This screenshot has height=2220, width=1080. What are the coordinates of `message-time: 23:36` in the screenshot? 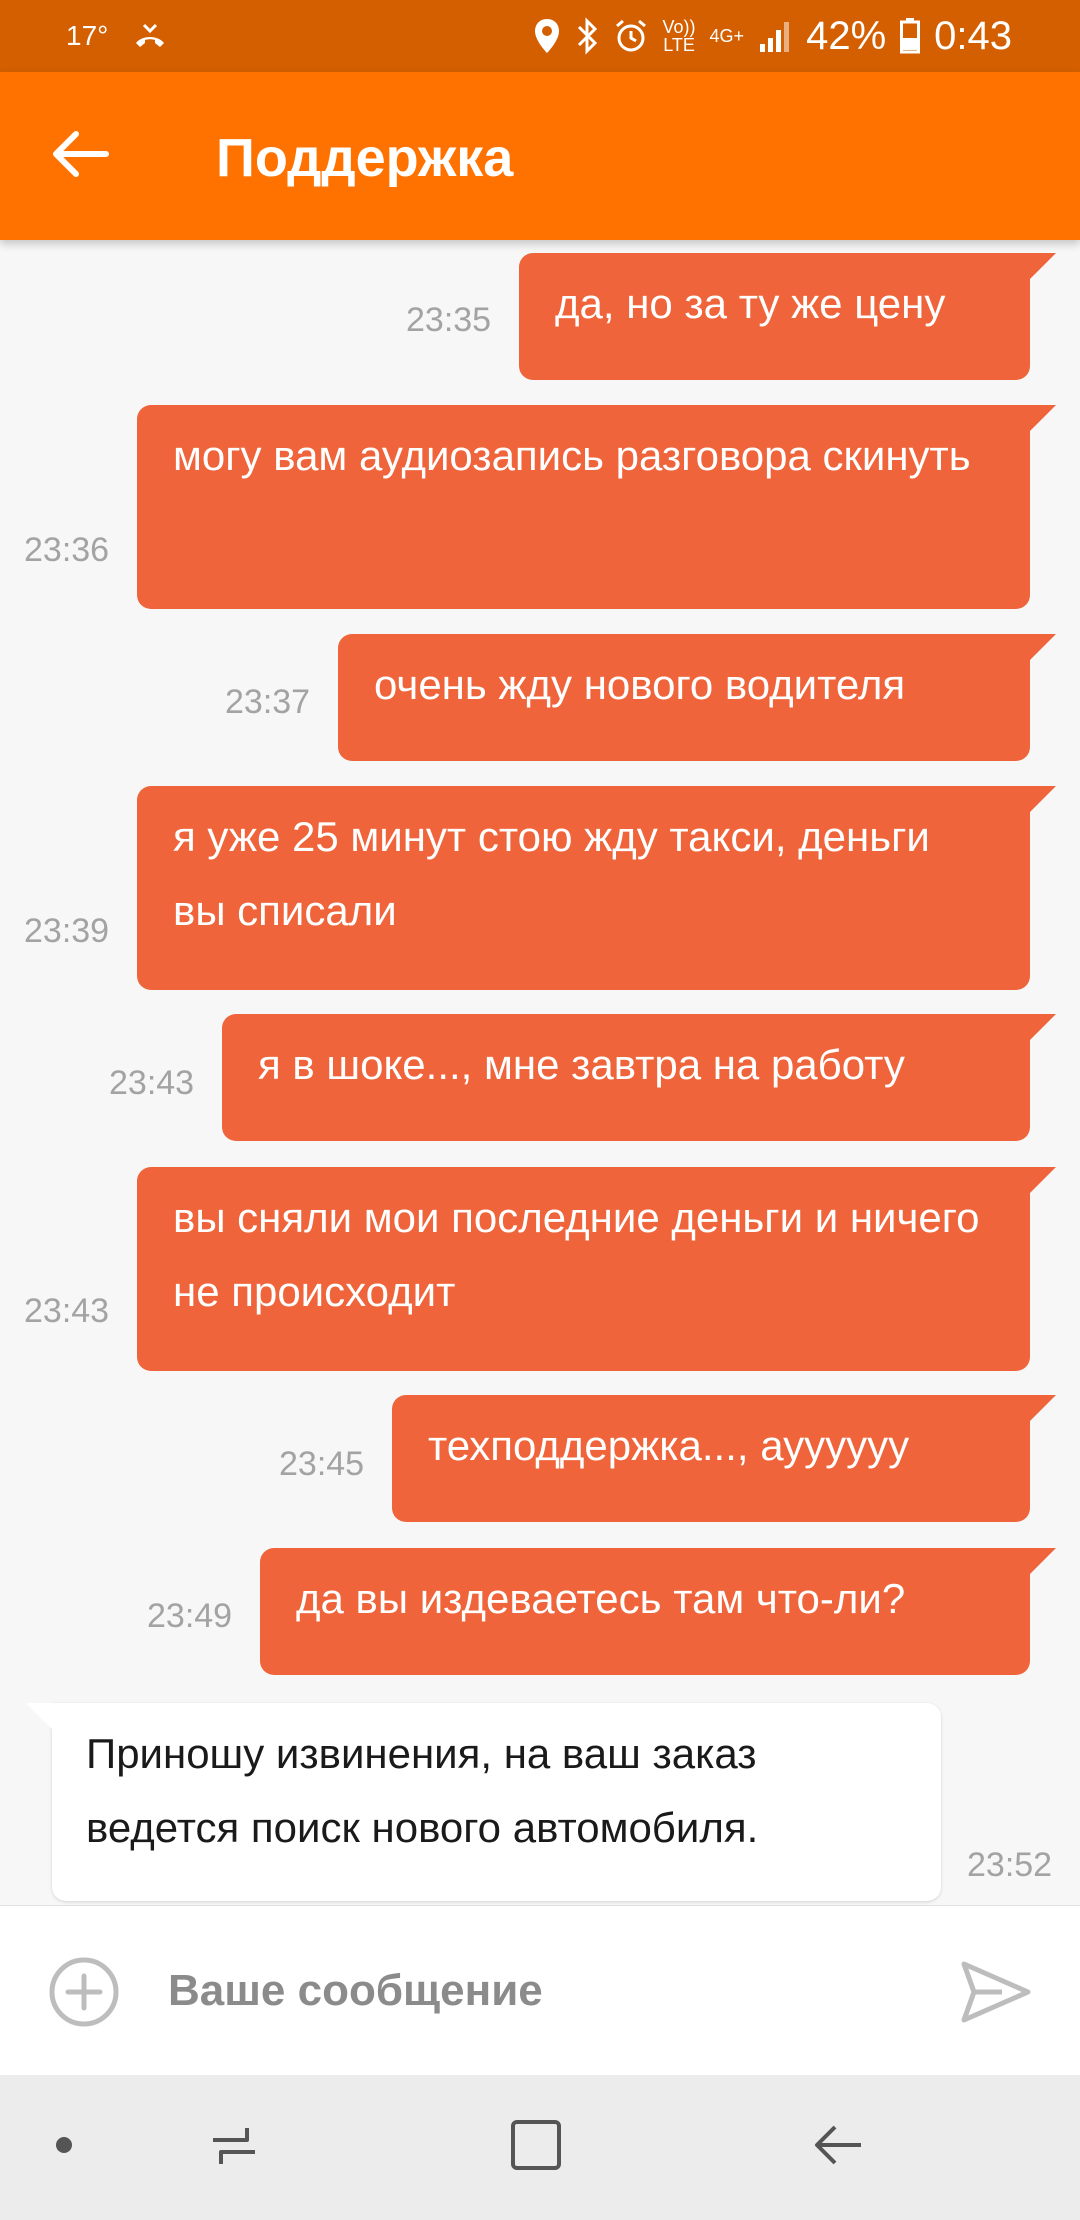 It's located at (67, 550).